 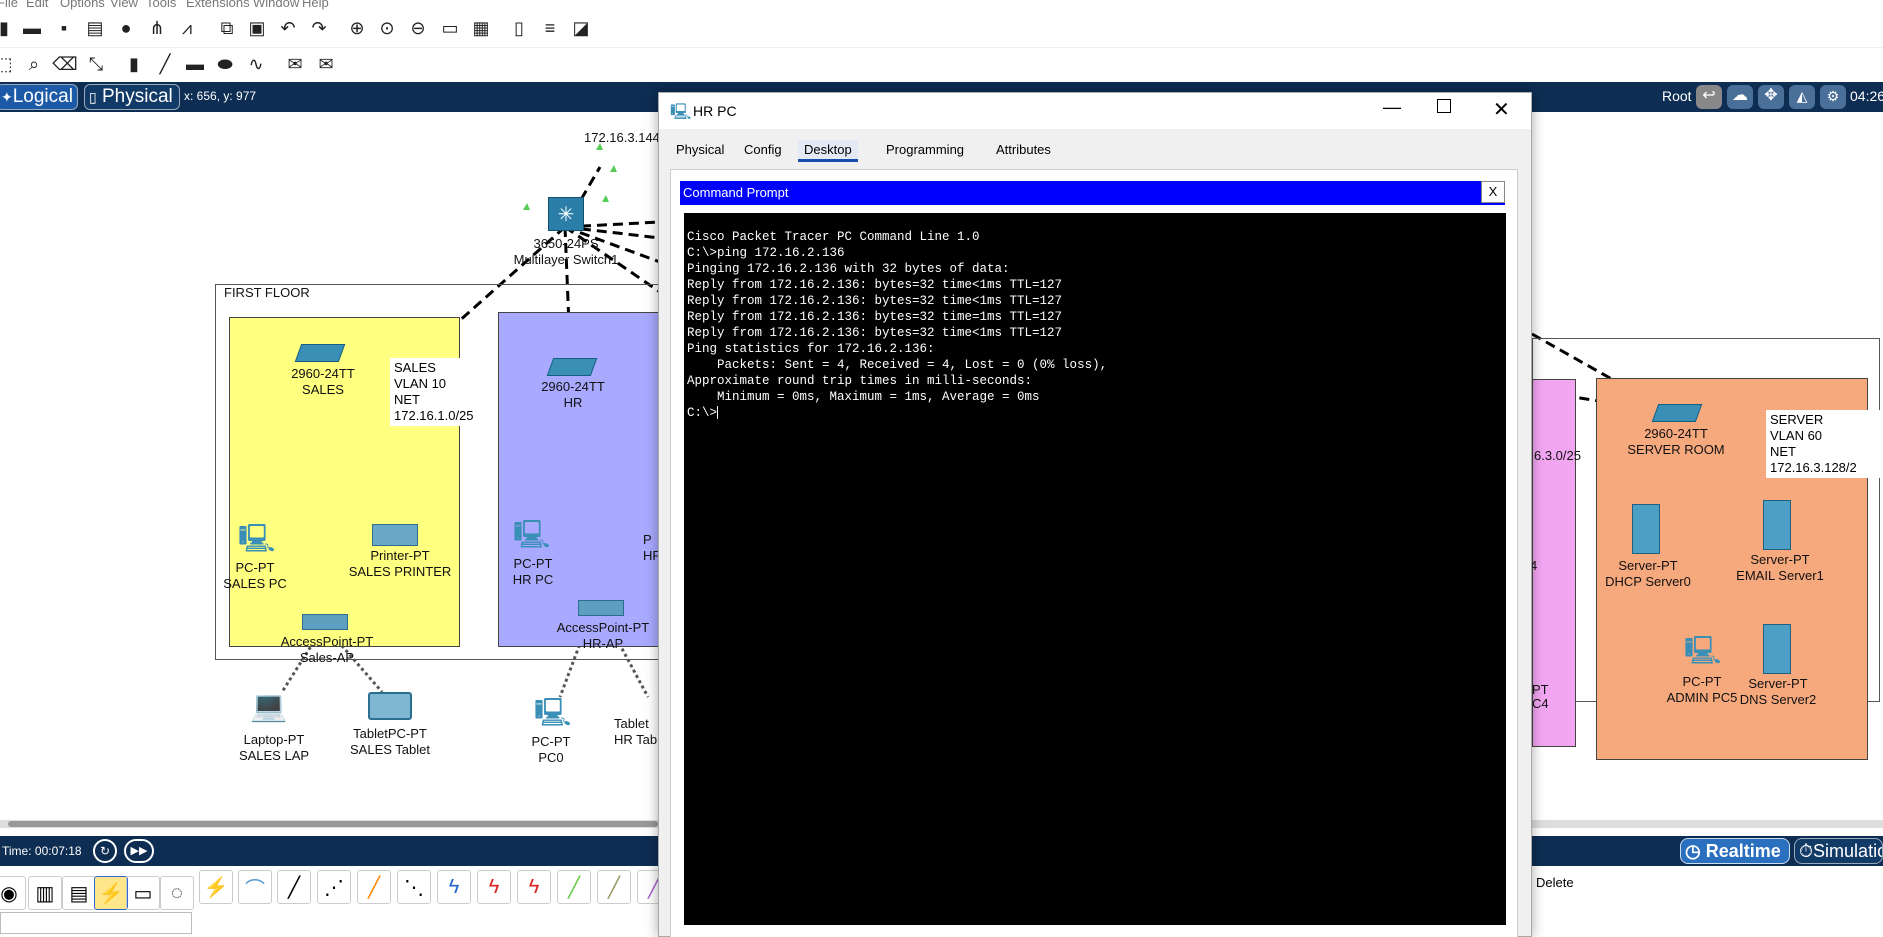 What do you see at coordinates (395, 535) in the screenshot?
I see `sales-printer-icon` at bounding box center [395, 535].